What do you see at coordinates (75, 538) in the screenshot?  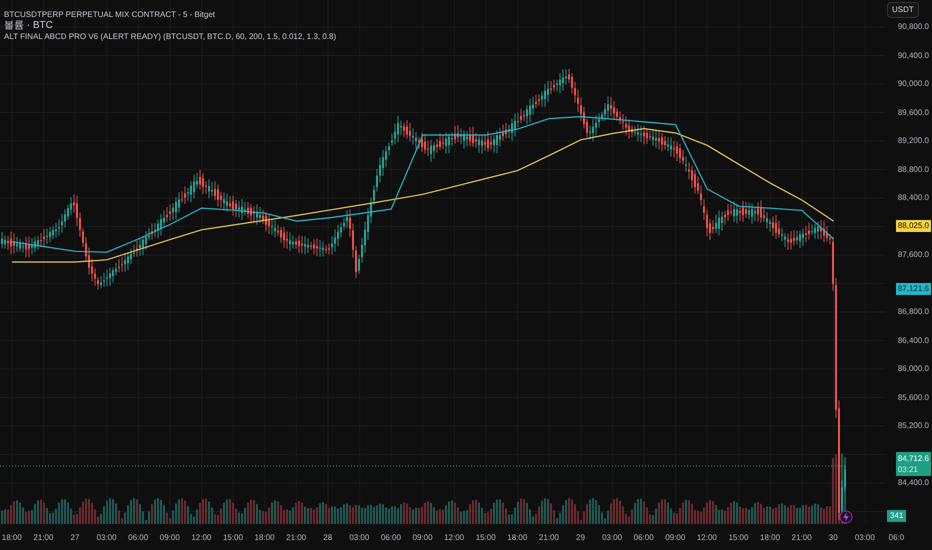 I see `time-label: 27` at bounding box center [75, 538].